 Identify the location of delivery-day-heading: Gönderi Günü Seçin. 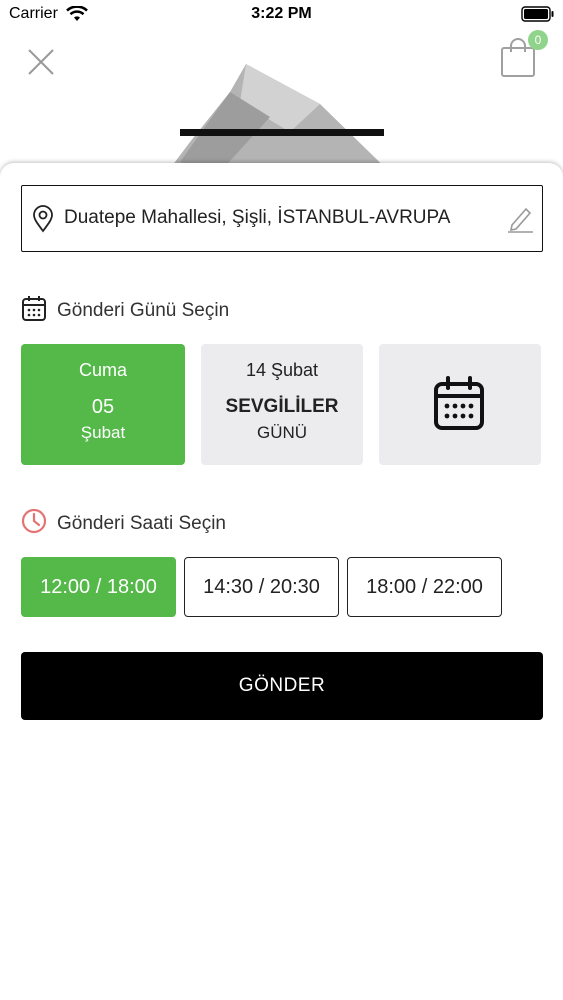
(125, 311).